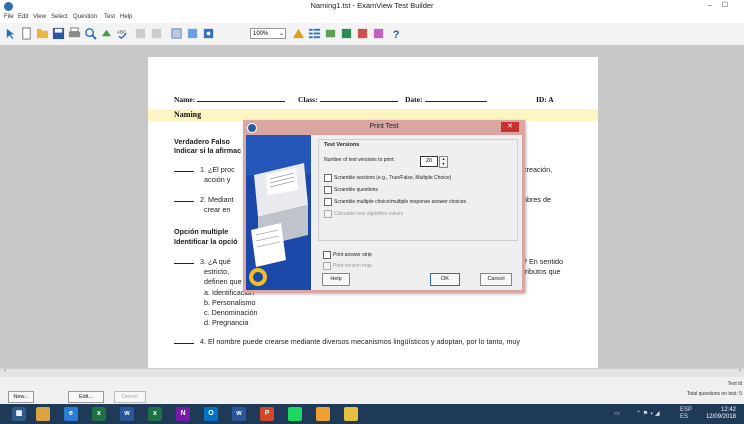  Describe the element at coordinates (323, 414) in the screenshot. I see `chrome-icon` at that location.